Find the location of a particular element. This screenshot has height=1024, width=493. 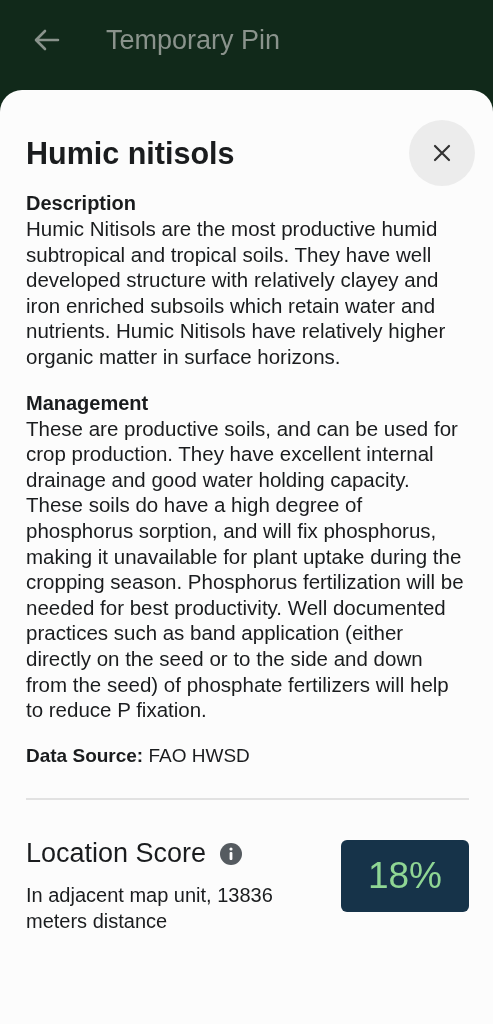

score-badge: 18% is located at coordinates (405, 876).